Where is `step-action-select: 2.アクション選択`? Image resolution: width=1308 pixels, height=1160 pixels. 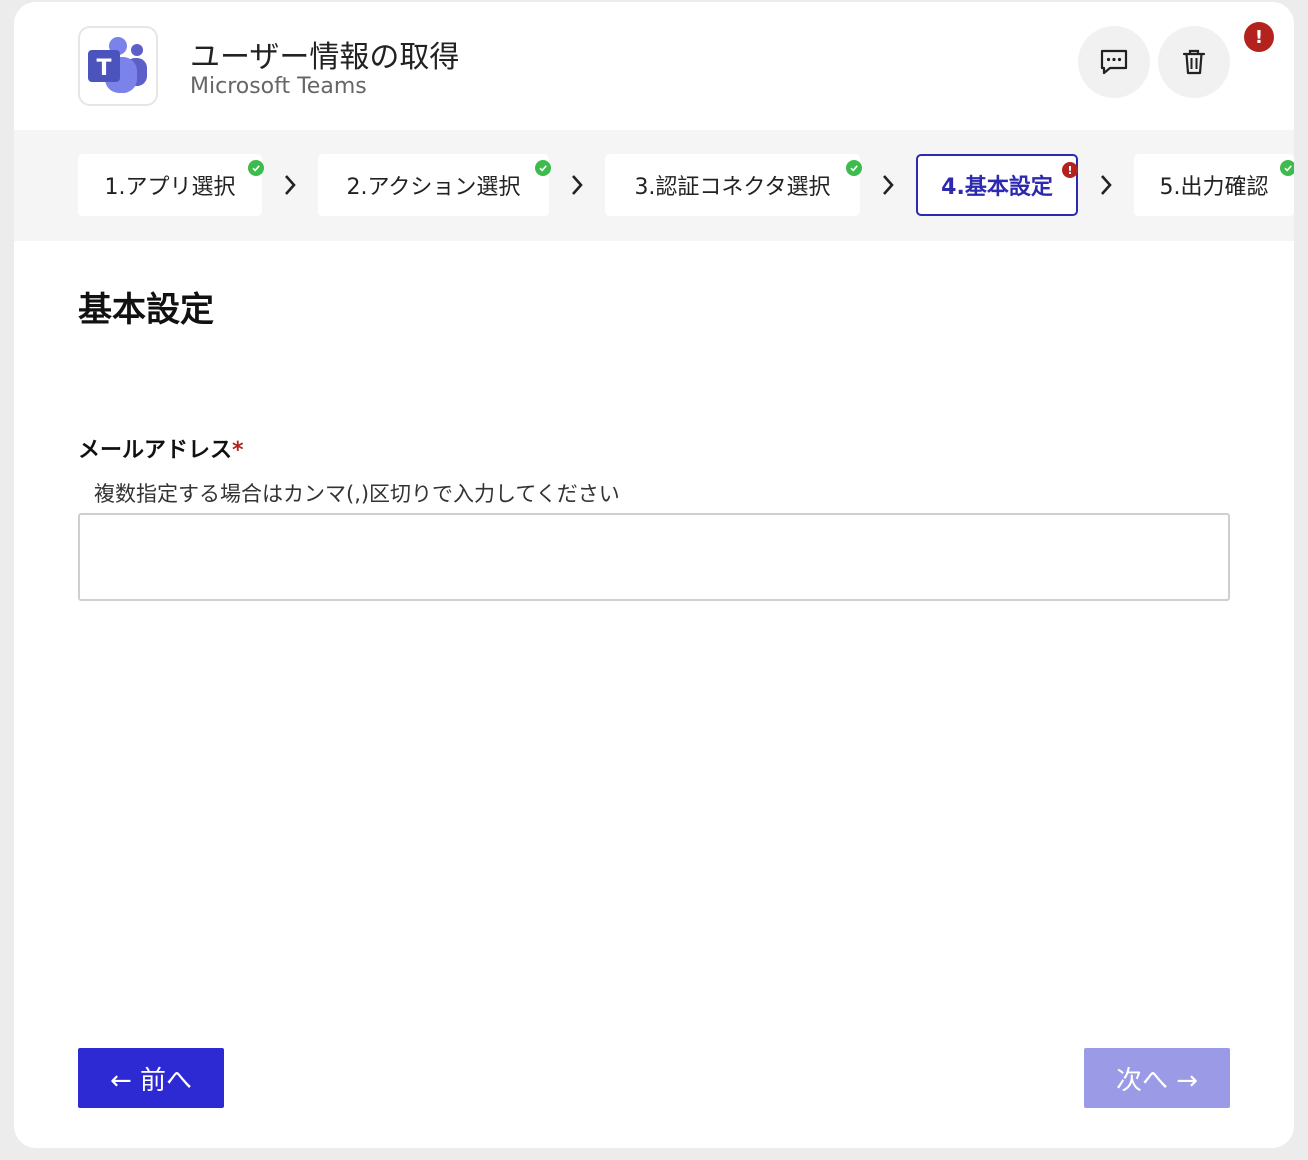
step-action-select: 2.アクション選択 is located at coordinates (434, 185).